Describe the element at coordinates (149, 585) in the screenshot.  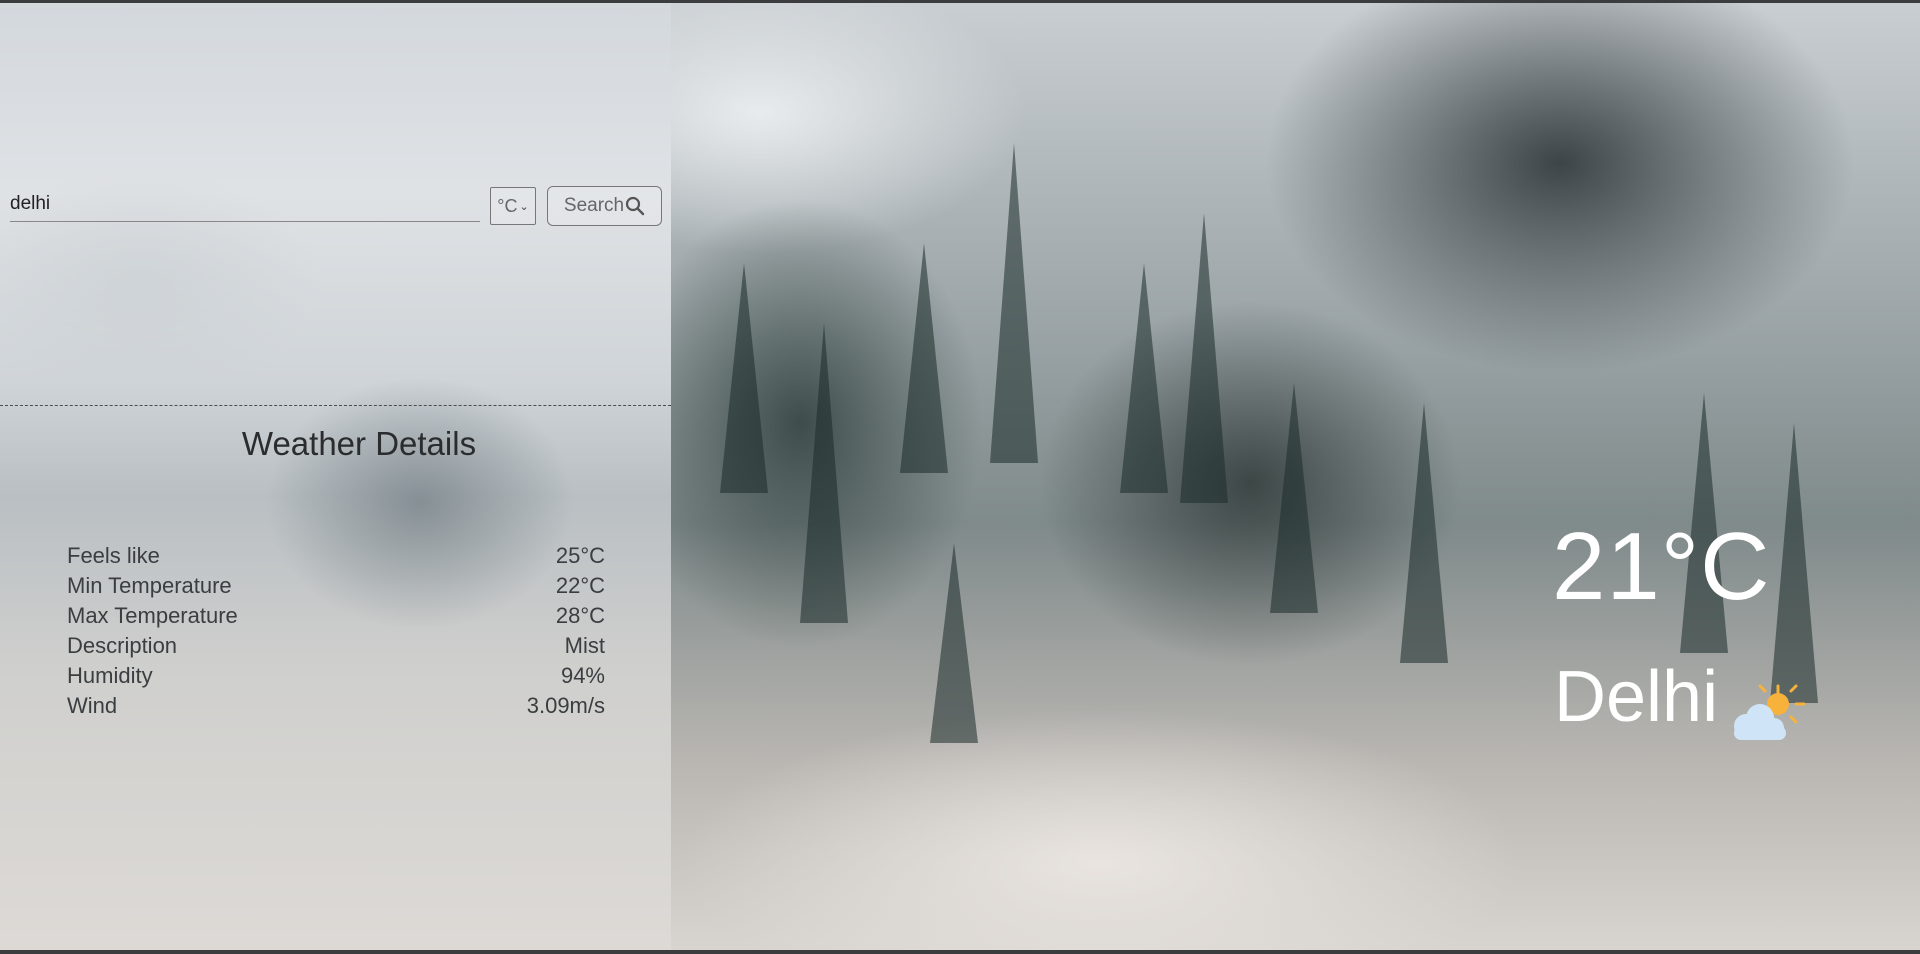
I see `detail-label: Min Temperature` at that location.